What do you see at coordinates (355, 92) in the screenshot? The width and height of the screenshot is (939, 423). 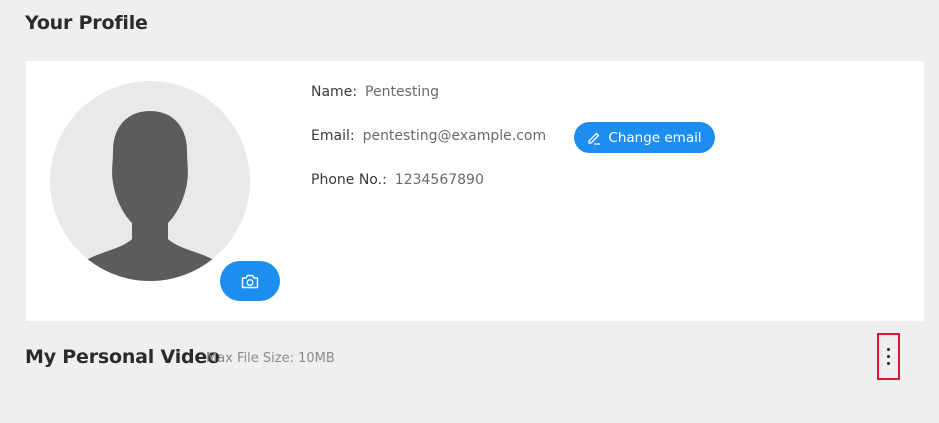 I see `name-colon: :` at bounding box center [355, 92].